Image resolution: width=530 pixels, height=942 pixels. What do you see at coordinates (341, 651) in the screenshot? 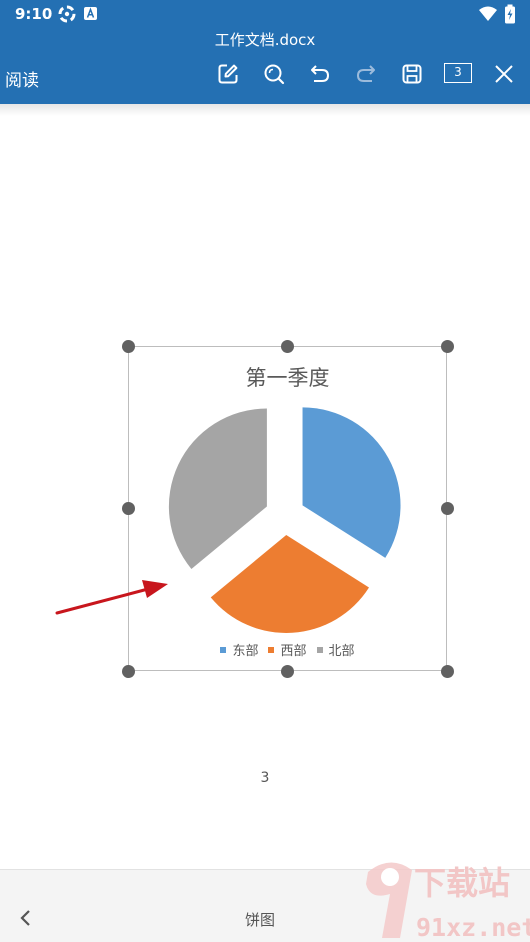
I see `legend-label: 北部` at bounding box center [341, 651].